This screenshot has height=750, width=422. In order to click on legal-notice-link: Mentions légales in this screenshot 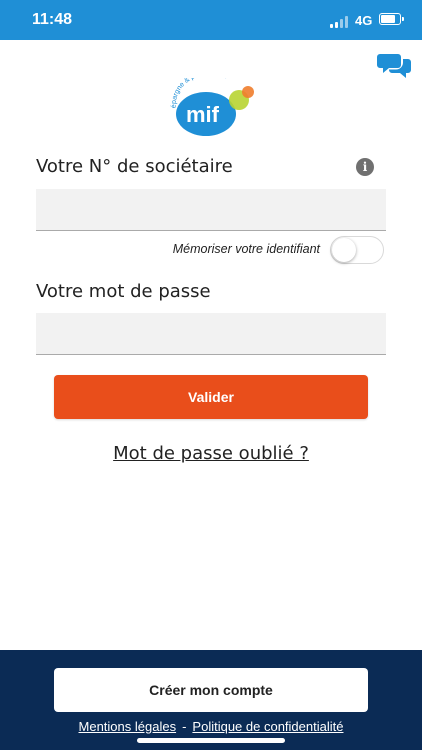, I will do `click(128, 726)`.